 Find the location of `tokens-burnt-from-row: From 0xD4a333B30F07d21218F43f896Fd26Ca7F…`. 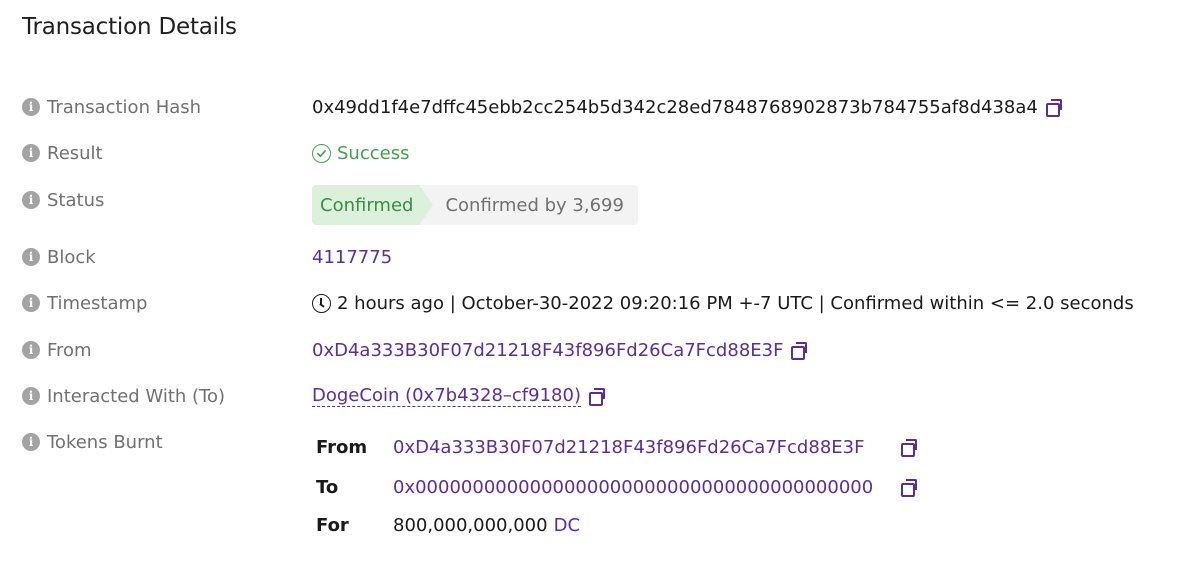

tokens-burnt-from-row: From 0xD4a333B30F07d21218F43f896Fd26Ca7F… is located at coordinates (616, 447).